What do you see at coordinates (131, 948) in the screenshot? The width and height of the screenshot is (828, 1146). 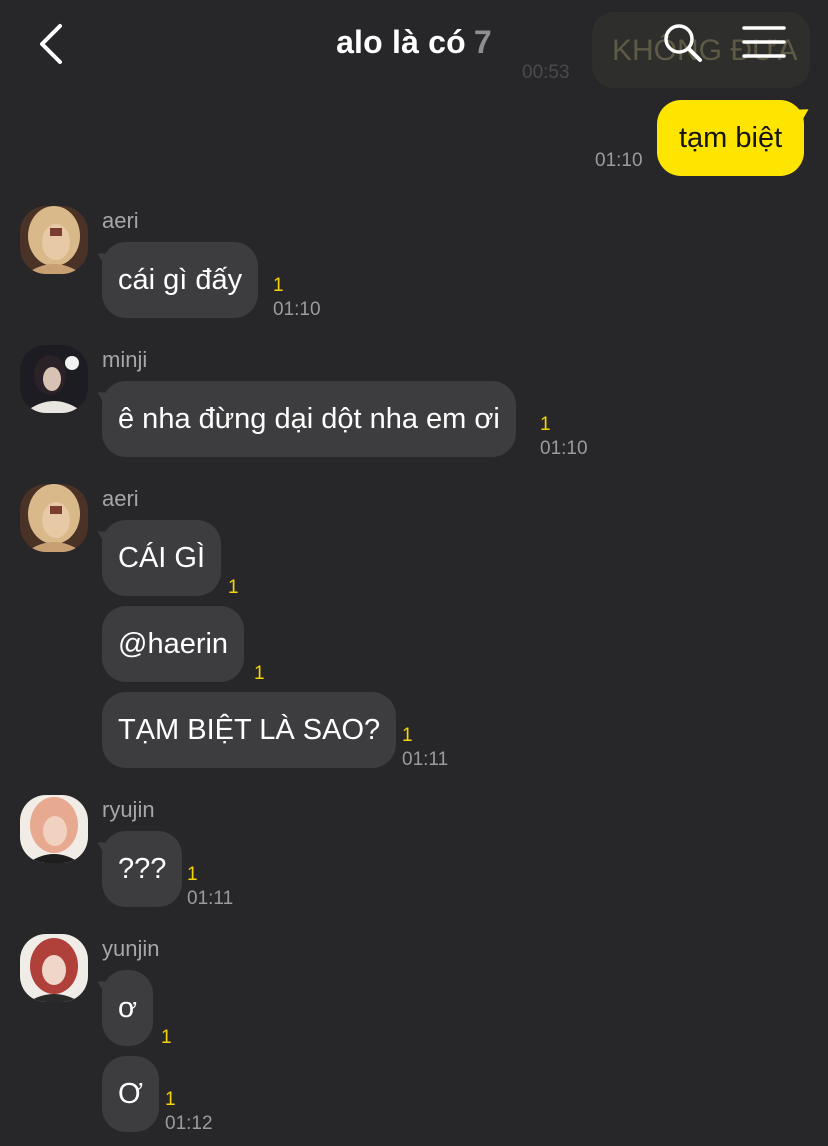 I see `sender-name: yunjin` at bounding box center [131, 948].